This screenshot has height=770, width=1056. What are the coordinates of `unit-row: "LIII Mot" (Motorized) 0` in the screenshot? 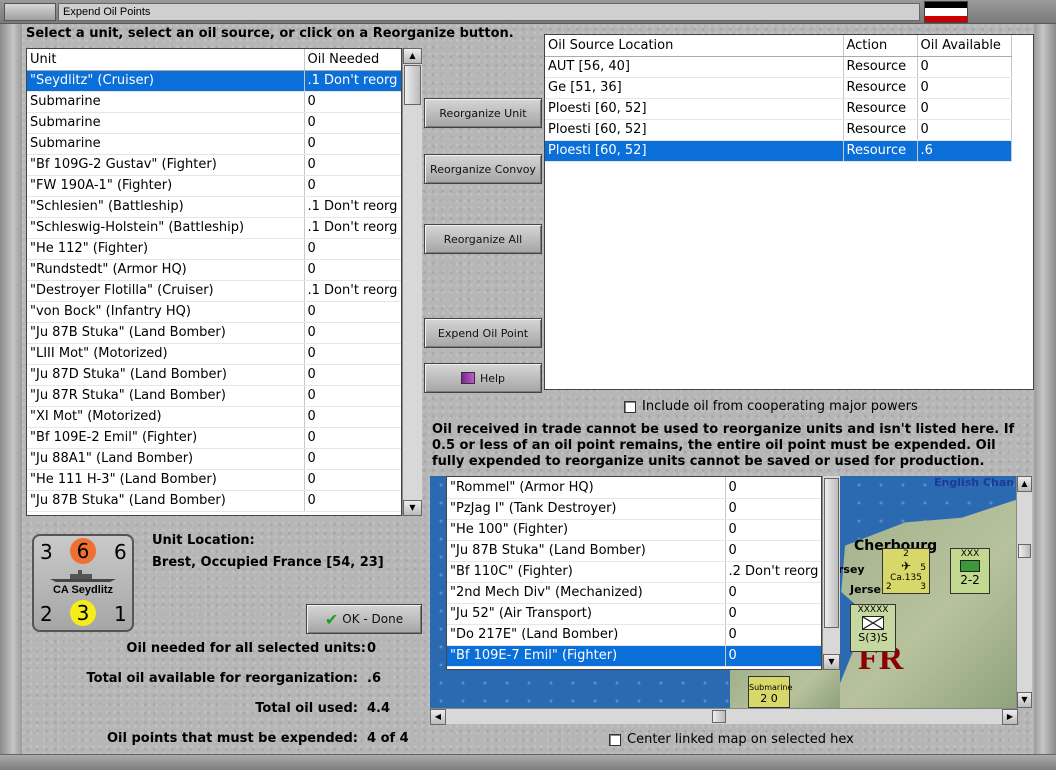 It's located at (214, 354).